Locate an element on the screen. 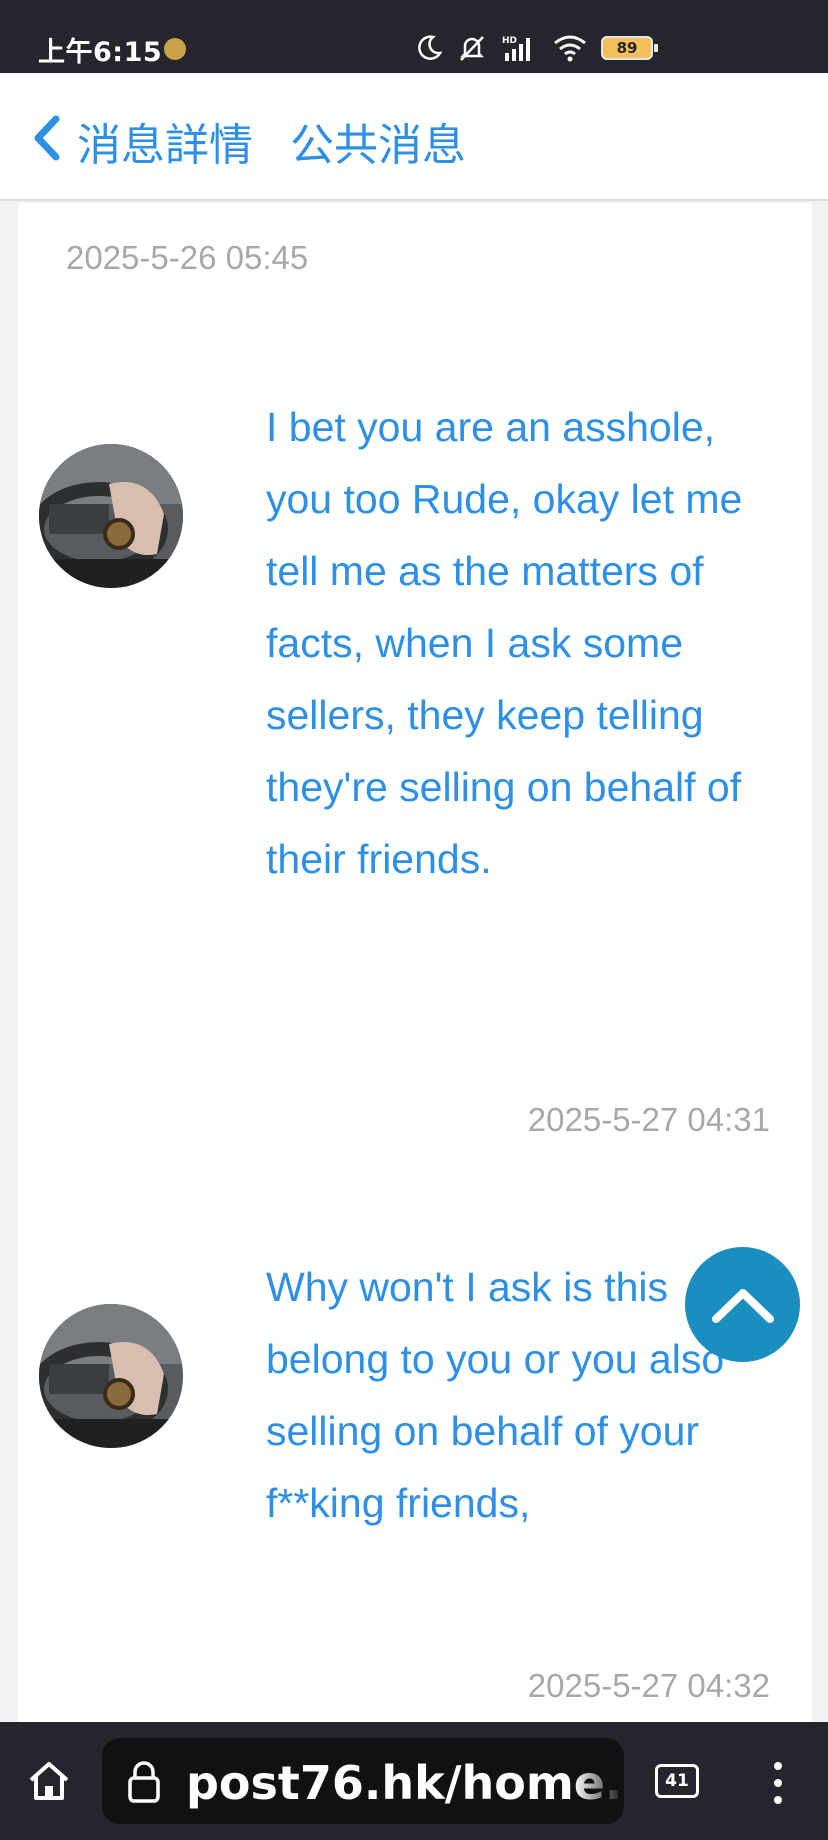 The height and width of the screenshot is (1840, 828). mute-icon is located at coordinates (472, 48).